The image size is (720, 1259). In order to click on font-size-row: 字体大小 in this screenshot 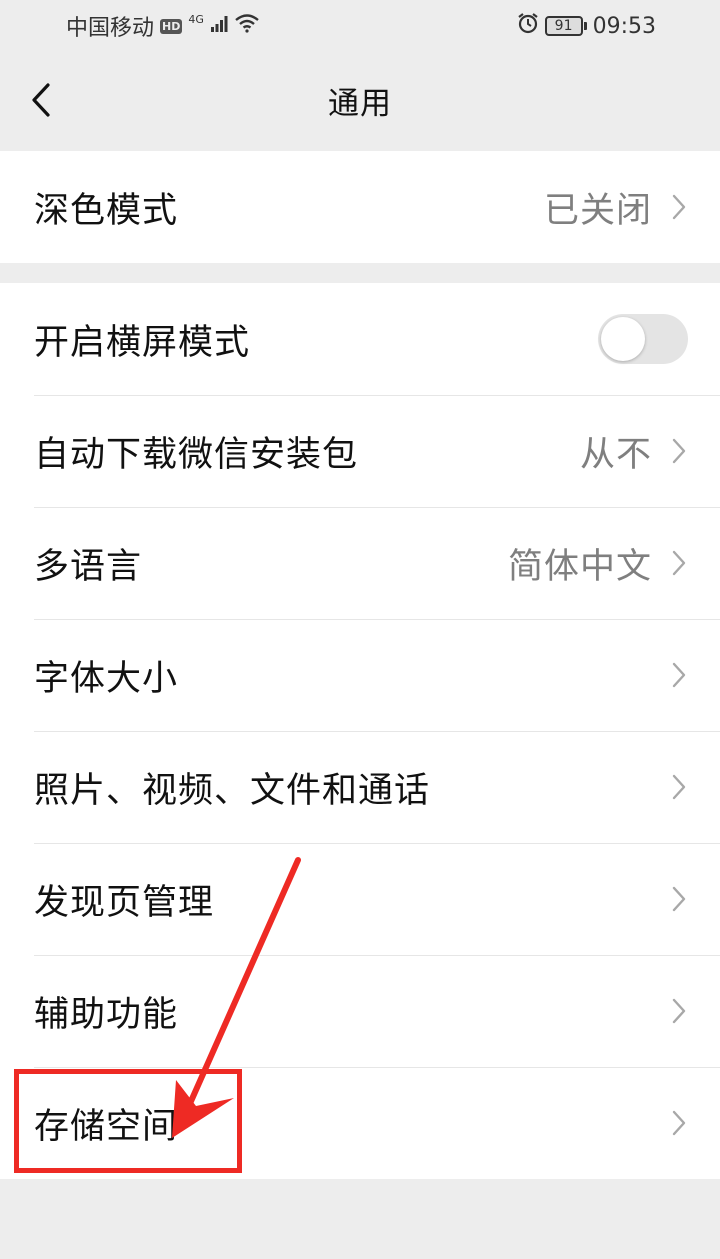, I will do `click(360, 675)`.